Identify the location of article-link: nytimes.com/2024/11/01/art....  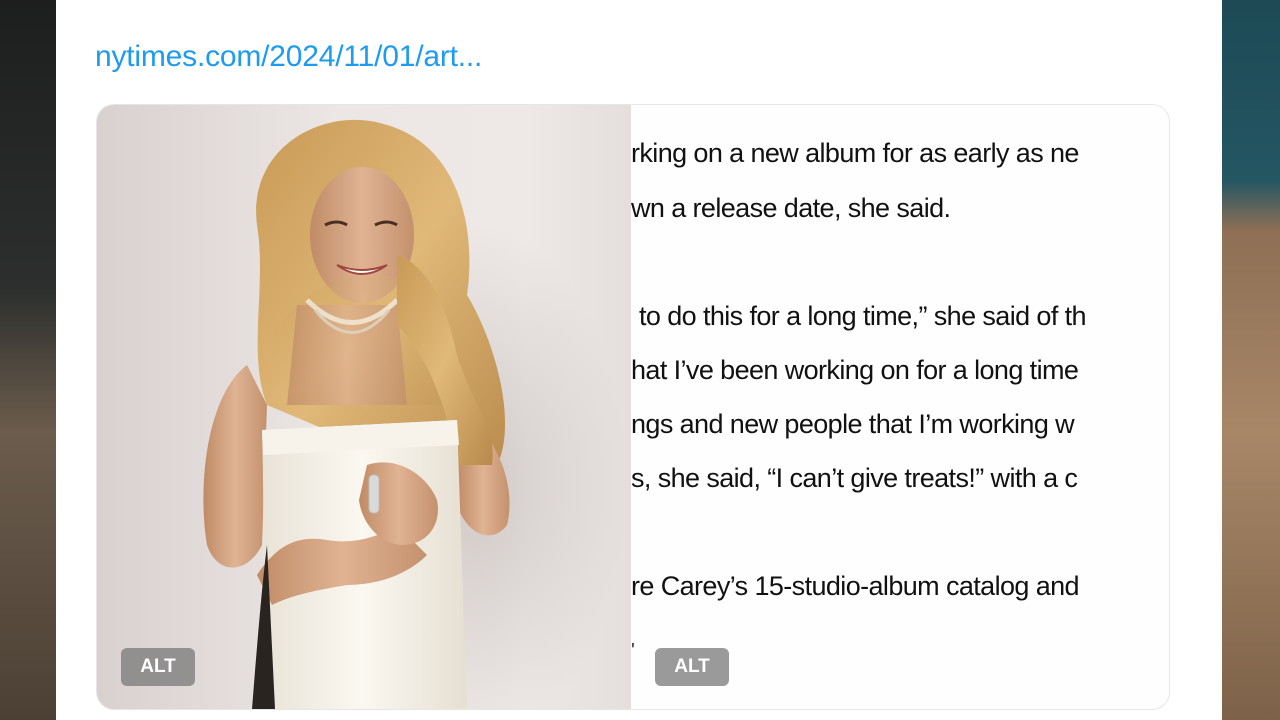
(288, 57).